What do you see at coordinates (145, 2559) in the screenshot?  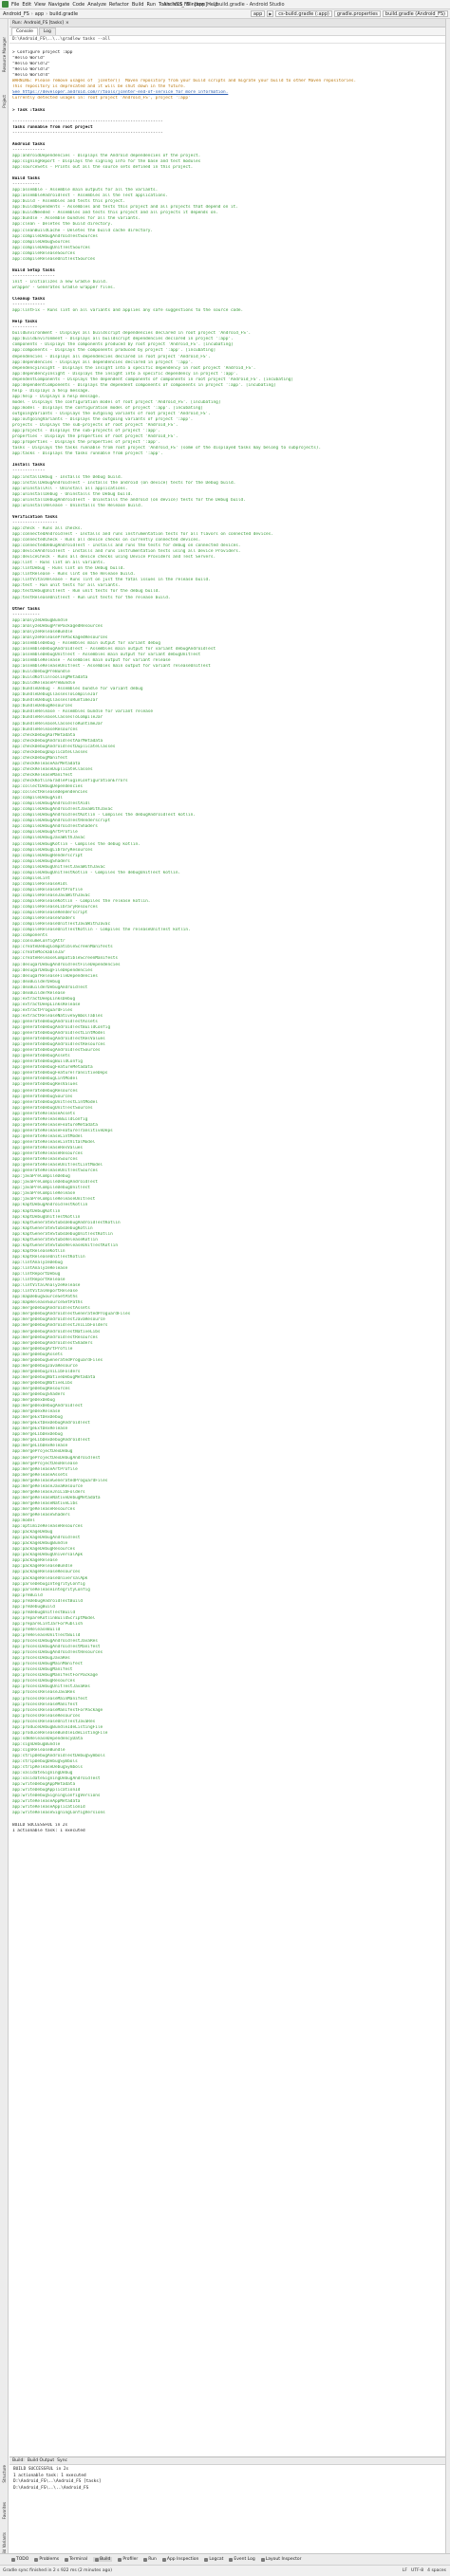 I see `run-icon` at bounding box center [145, 2559].